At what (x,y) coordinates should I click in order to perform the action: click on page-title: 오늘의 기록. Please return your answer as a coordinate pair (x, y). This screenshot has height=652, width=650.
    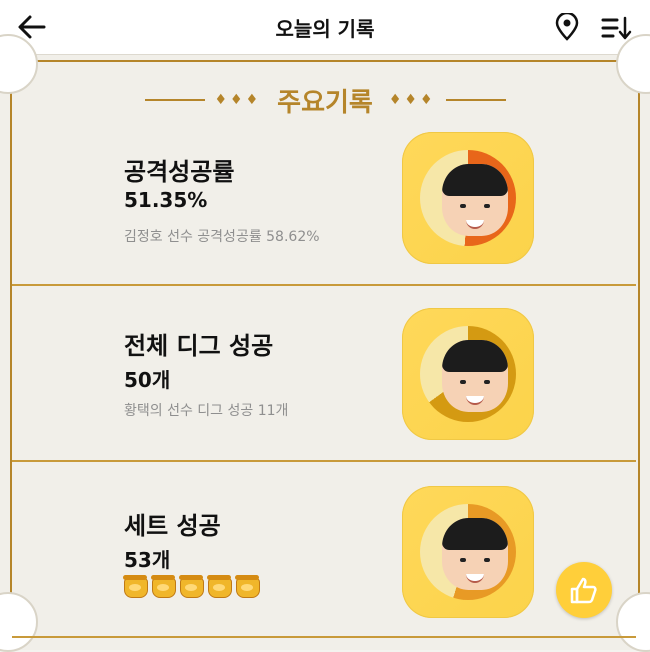
    Looking at the image, I should click on (325, 28).